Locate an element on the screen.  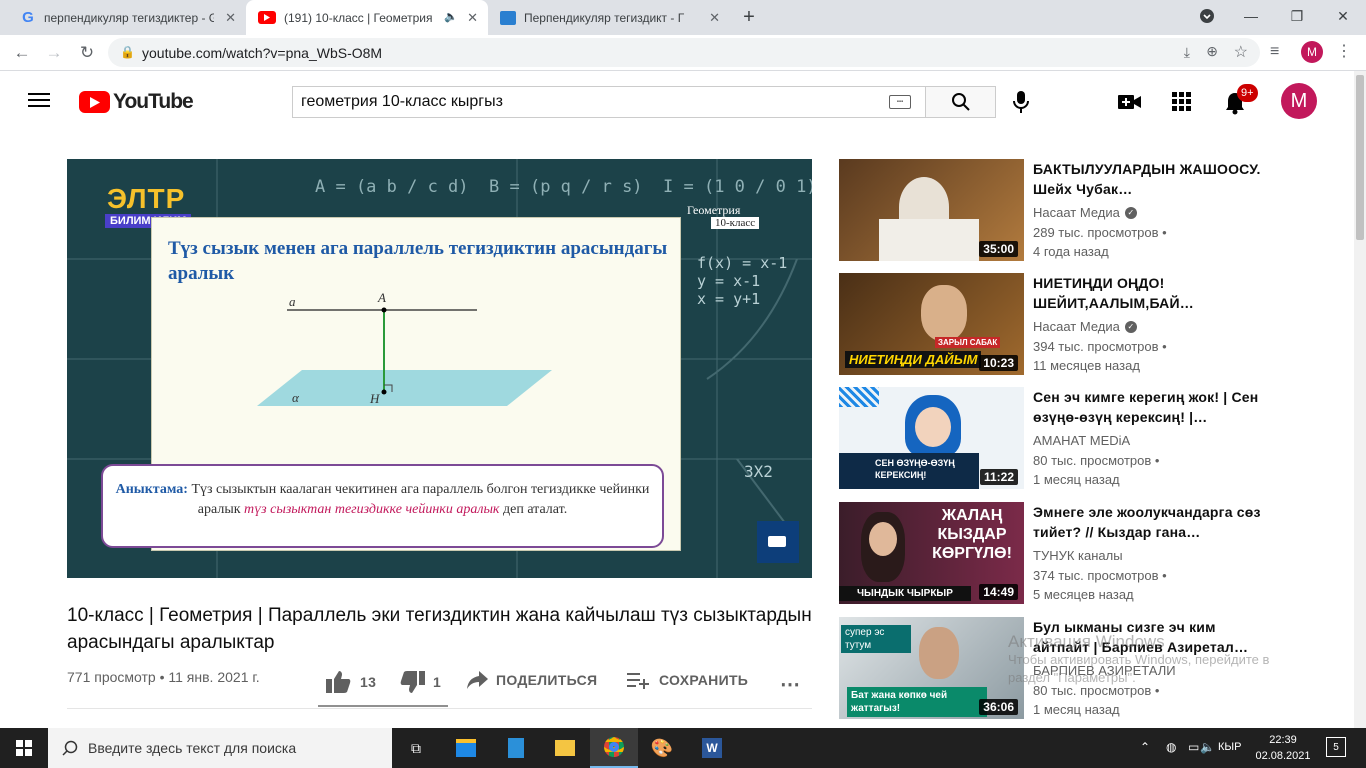
save-button: СОХРАНИТЬ is located at coordinates (687, 680).